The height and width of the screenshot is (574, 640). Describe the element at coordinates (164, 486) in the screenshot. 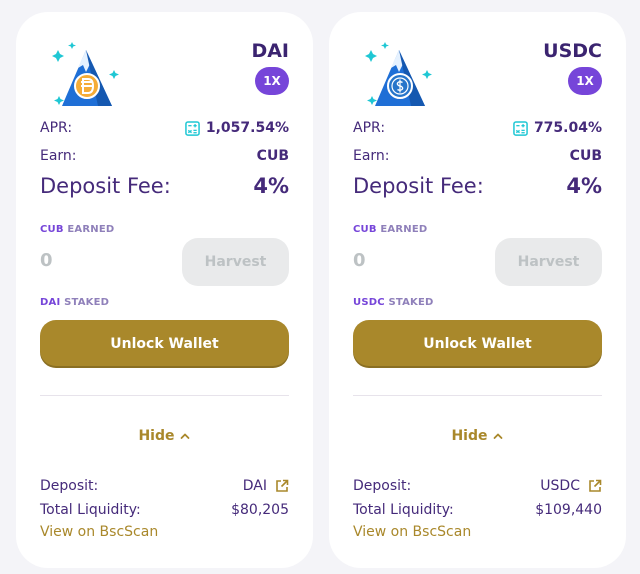

I see `deposit-row: Deposit: DAI` at that location.